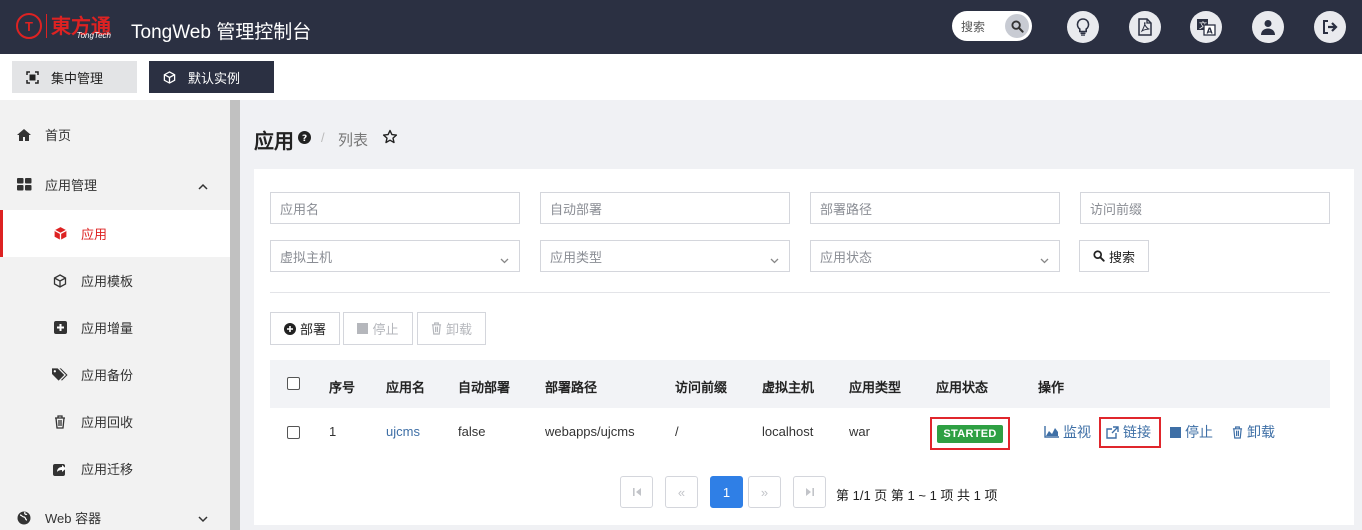 The image size is (1362, 530). I want to click on column-header: 自动部署, so click(484, 387).